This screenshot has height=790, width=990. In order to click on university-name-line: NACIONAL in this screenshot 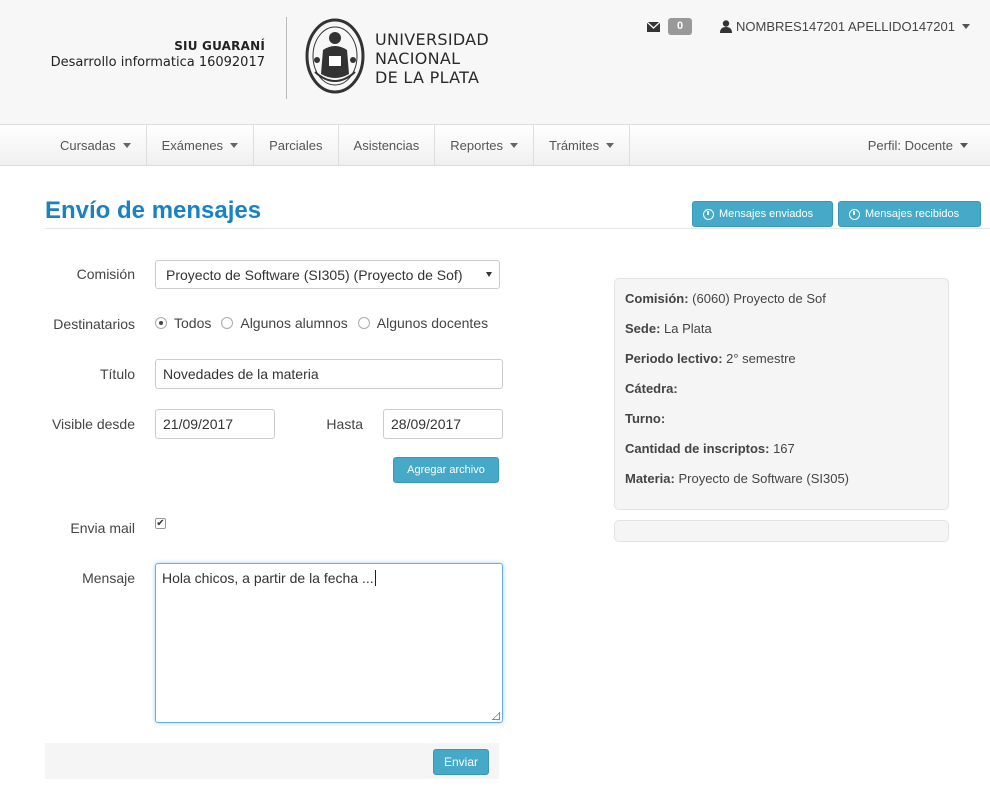, I will do `click(418, 58)`.